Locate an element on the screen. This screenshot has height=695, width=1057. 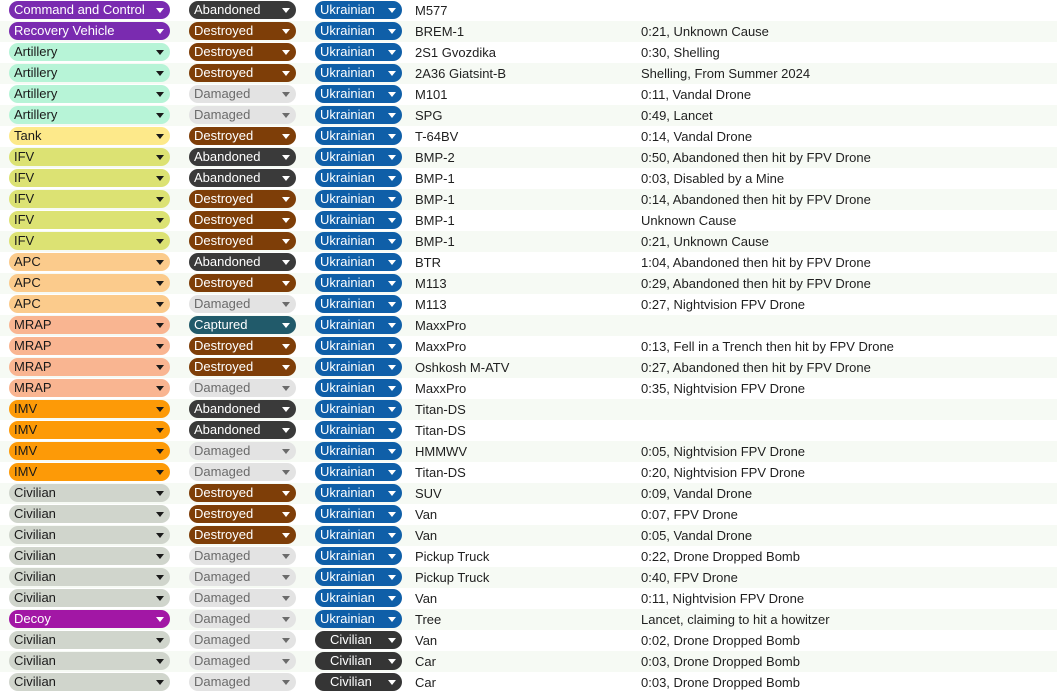
vehicle-type-dropdown: Recovery Vehicle is located at coordinates (89, 31).